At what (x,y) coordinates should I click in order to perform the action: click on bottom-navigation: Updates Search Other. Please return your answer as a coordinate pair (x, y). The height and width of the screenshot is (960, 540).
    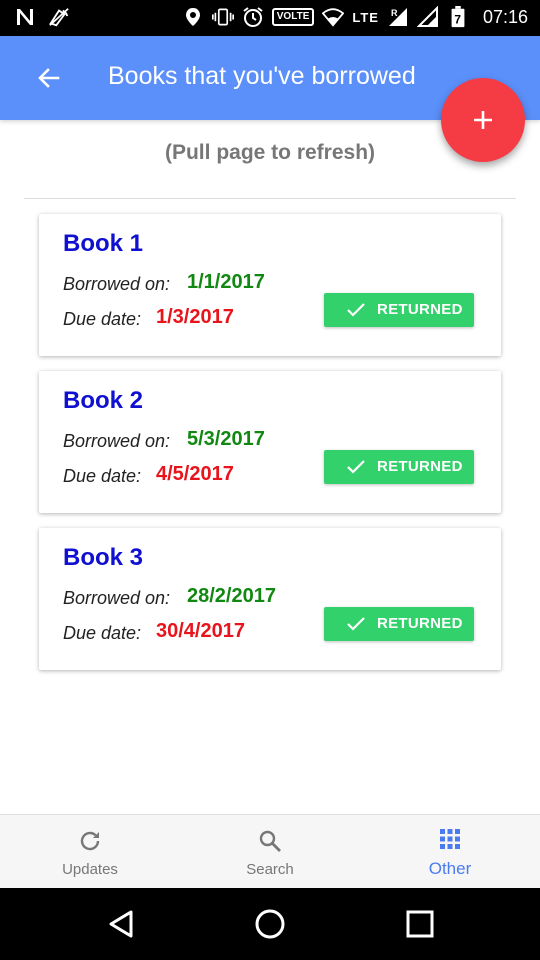
    Looking at the image, I should click on (270, 851).